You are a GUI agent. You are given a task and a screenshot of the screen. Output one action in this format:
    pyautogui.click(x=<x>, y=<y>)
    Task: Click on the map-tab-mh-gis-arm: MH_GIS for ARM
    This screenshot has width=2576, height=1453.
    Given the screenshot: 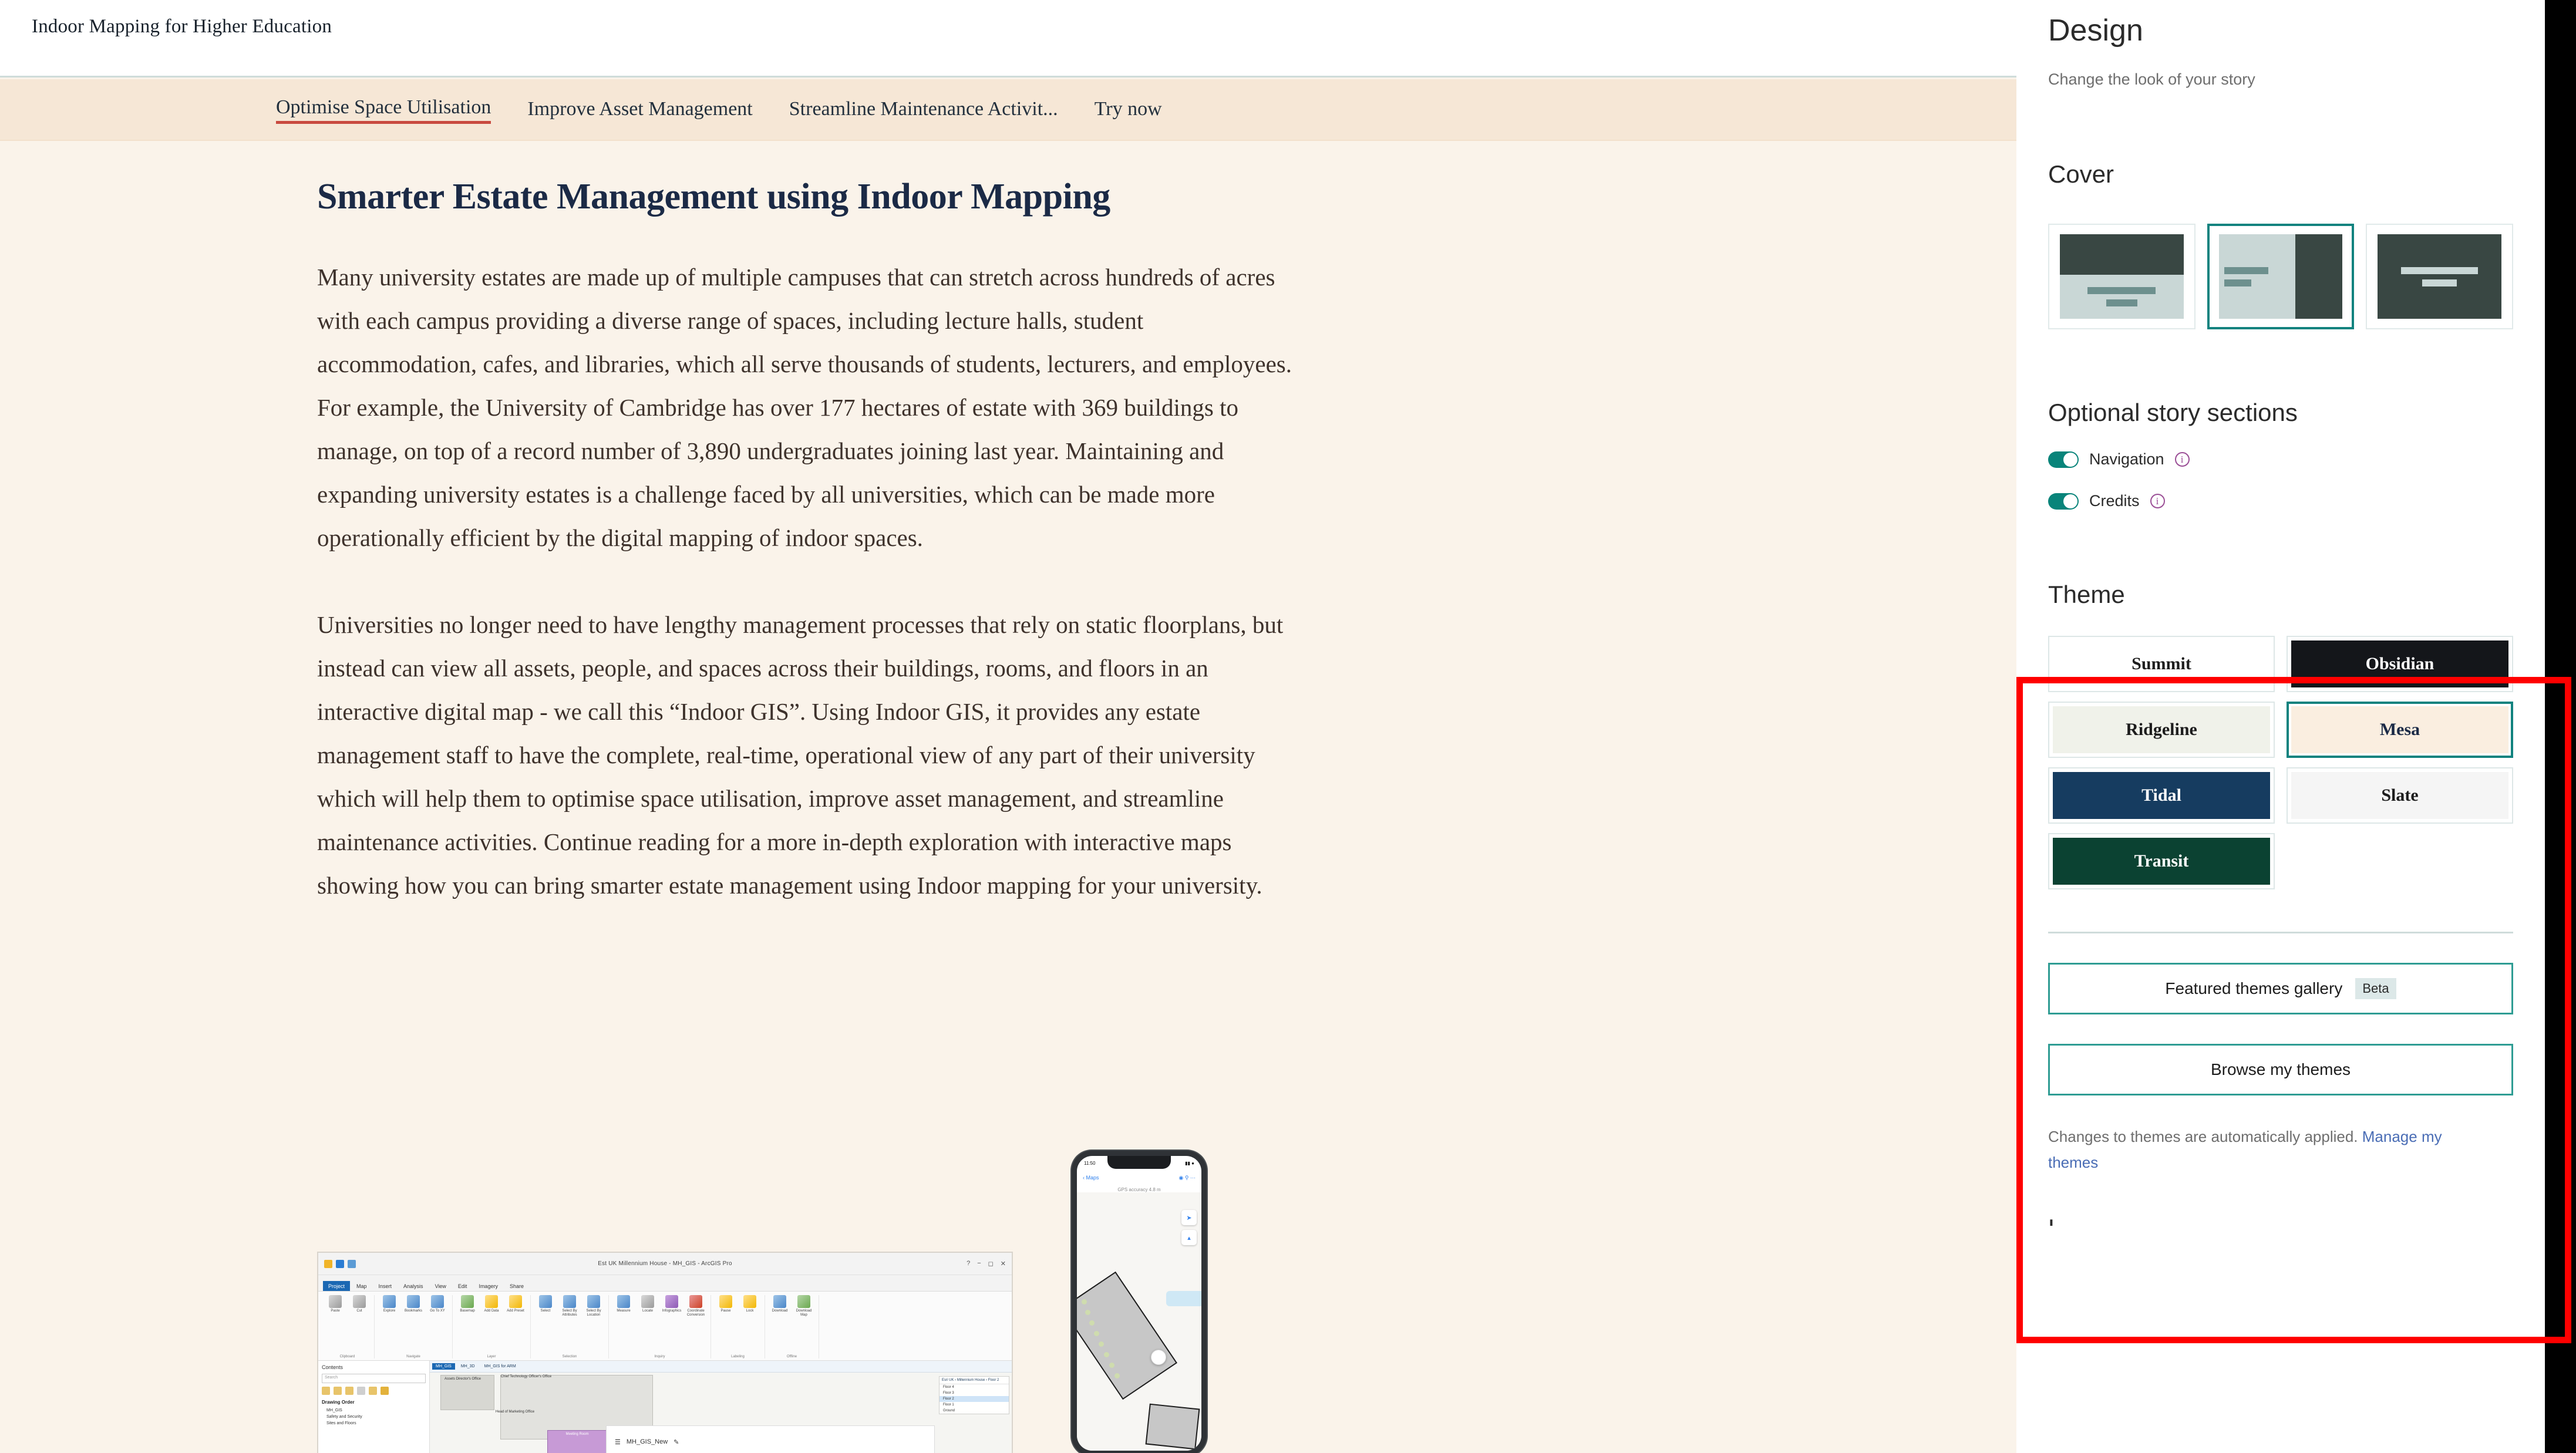 What is the action you would take?
    pyautogui.click(x=500, y=1367)
    